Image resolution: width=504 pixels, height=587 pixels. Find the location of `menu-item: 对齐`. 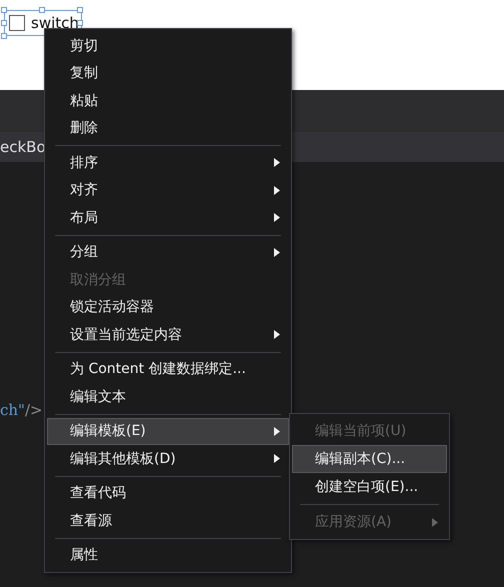

menu-item: 对齐 is located at coordinates (168, 190).